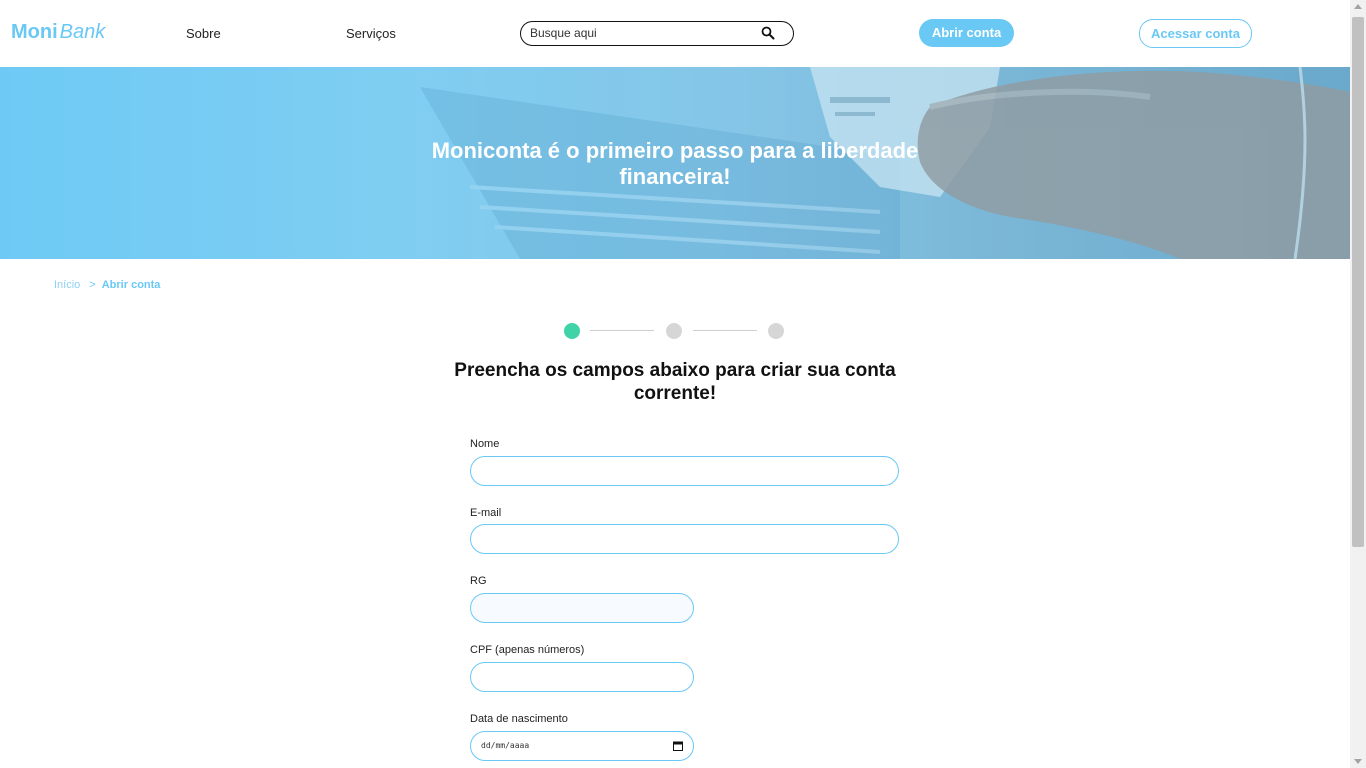 The width and height of the screenshot is (1366, 768). What do you see at coordinates (640, 33) in the screenshot?
I see `search-input` at bounding box center [640, 33].